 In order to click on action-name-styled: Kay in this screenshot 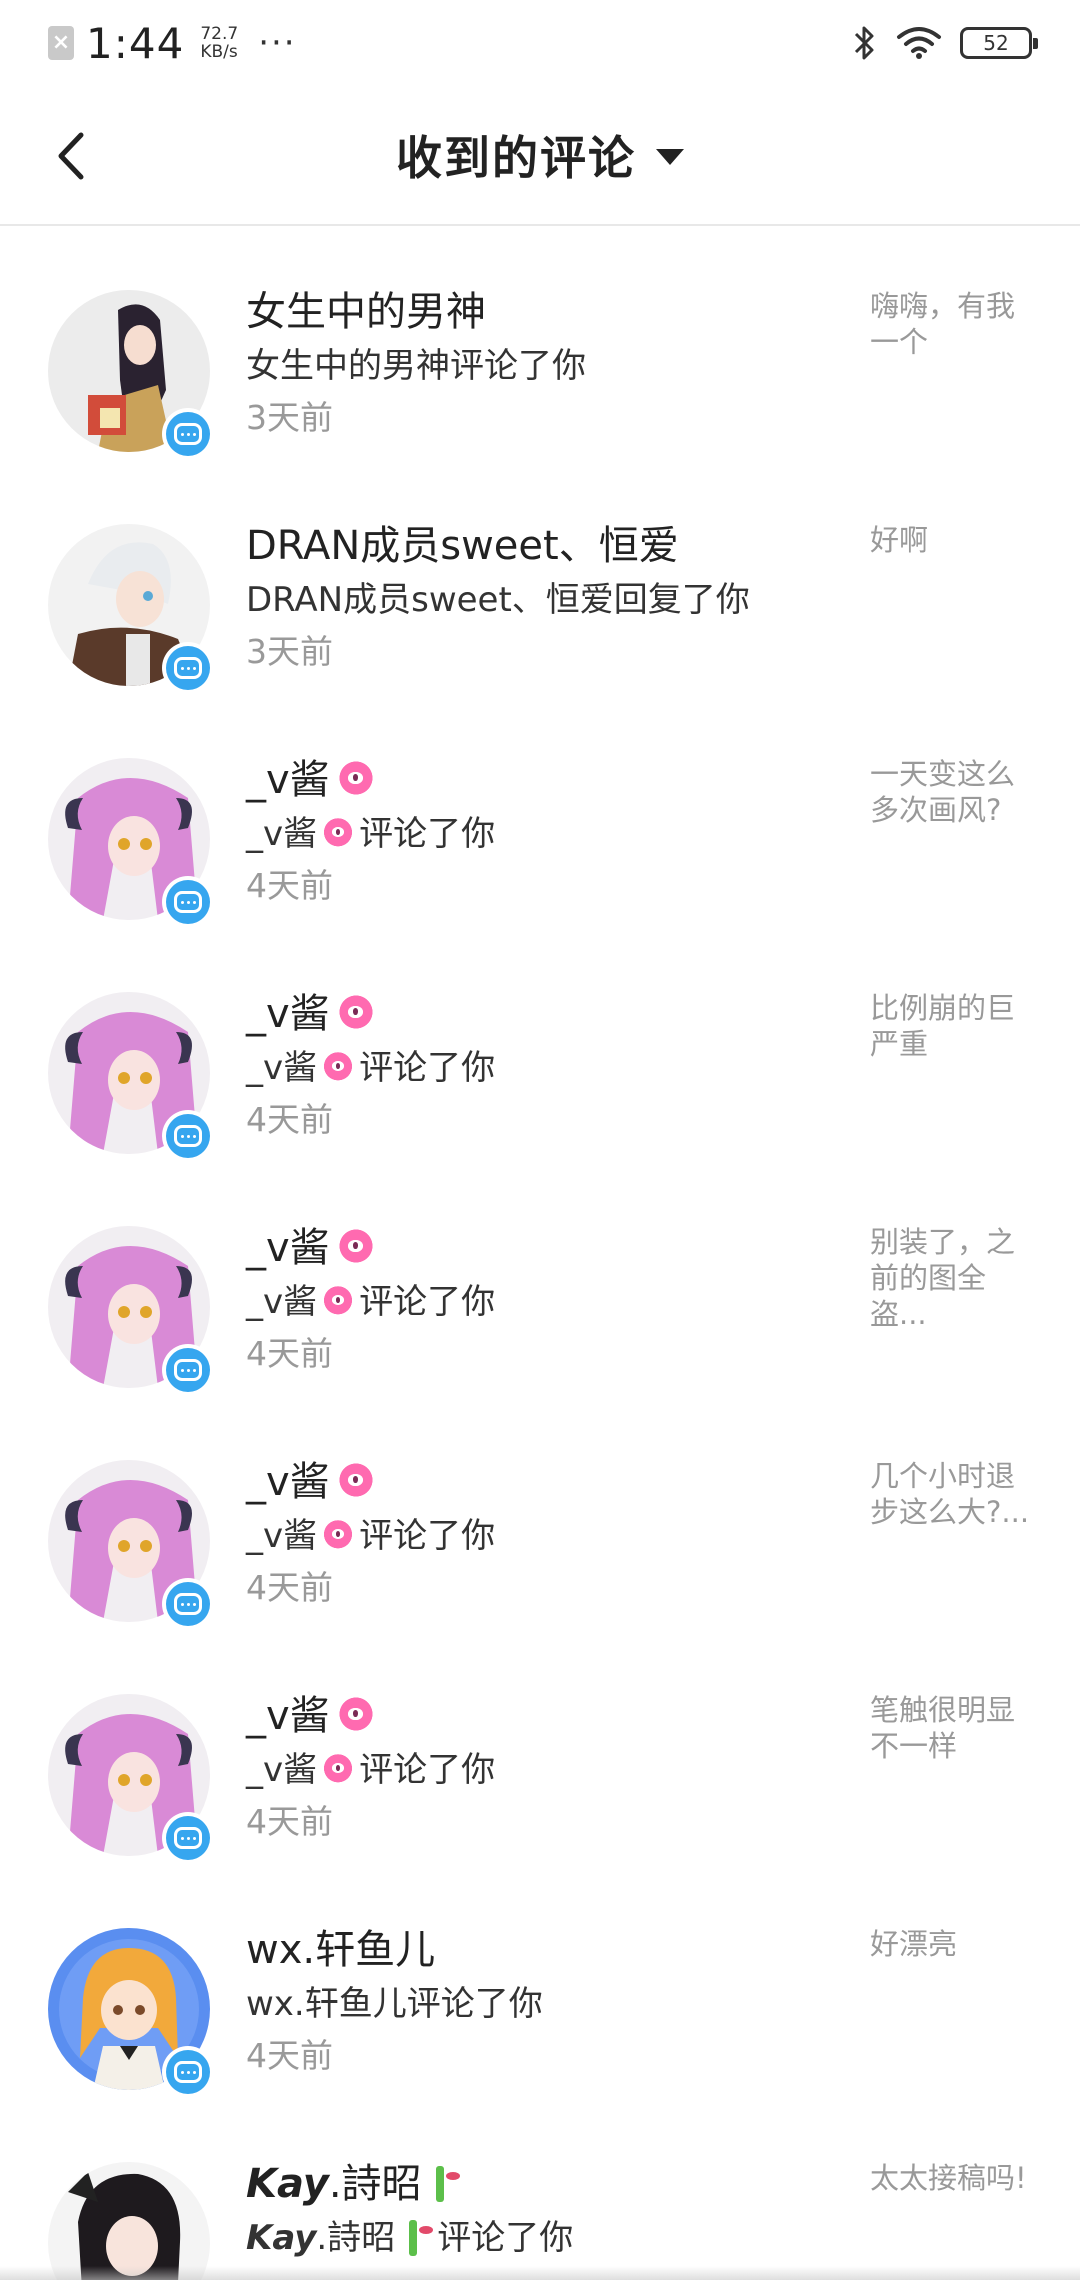, I will do `click(281, 2238)`.